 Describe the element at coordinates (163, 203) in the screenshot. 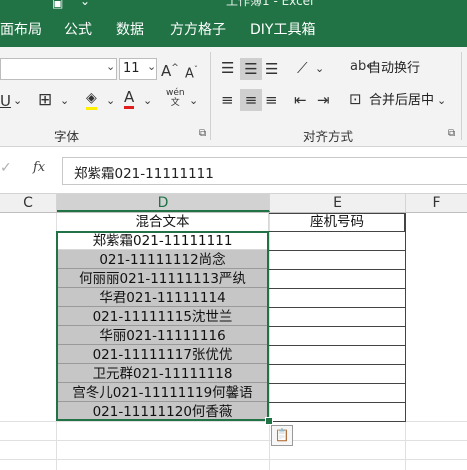

I see `column-header-d: D` at that location.